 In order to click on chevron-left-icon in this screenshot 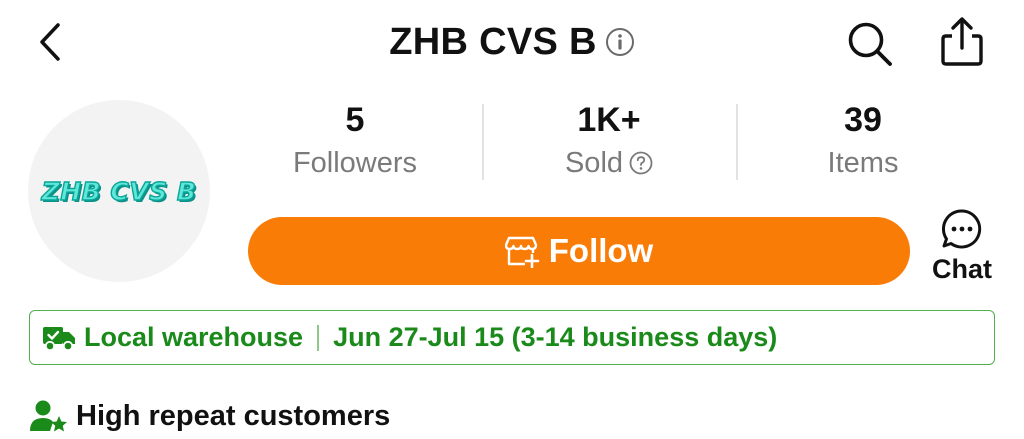, I will do `click(50, 42)`.